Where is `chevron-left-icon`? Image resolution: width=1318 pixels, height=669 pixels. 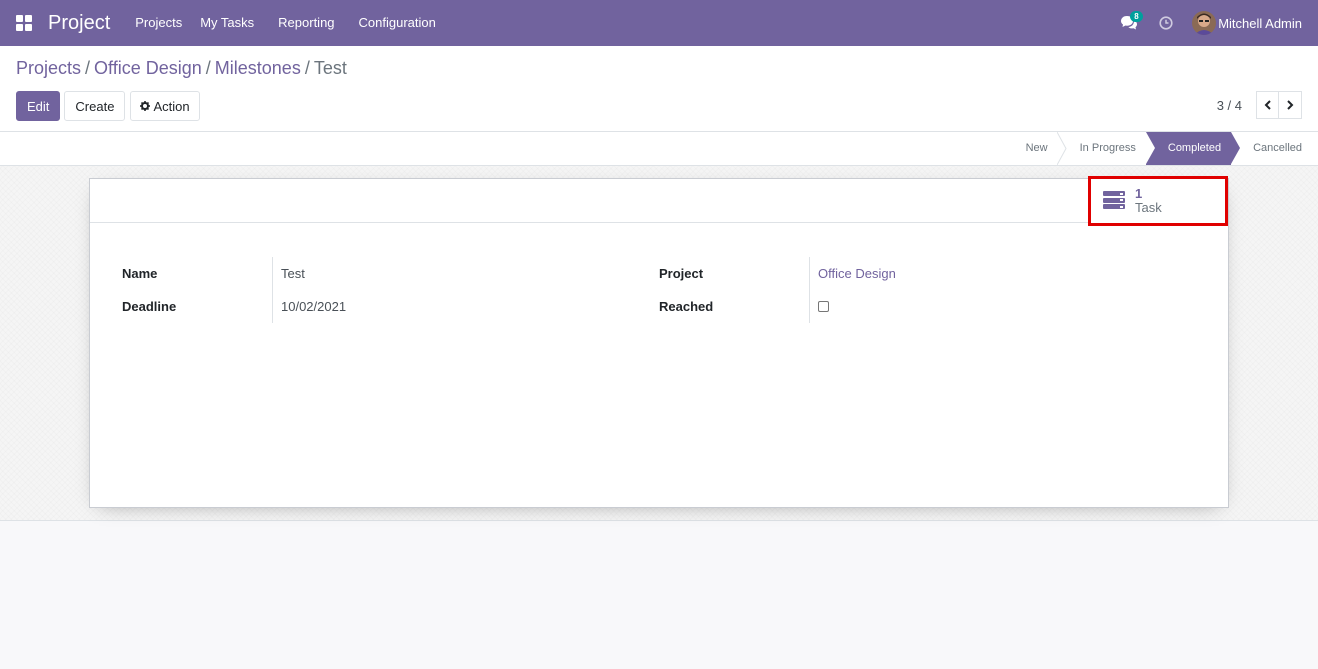 chevron-left-icon is located at coordinates (1267, 105).